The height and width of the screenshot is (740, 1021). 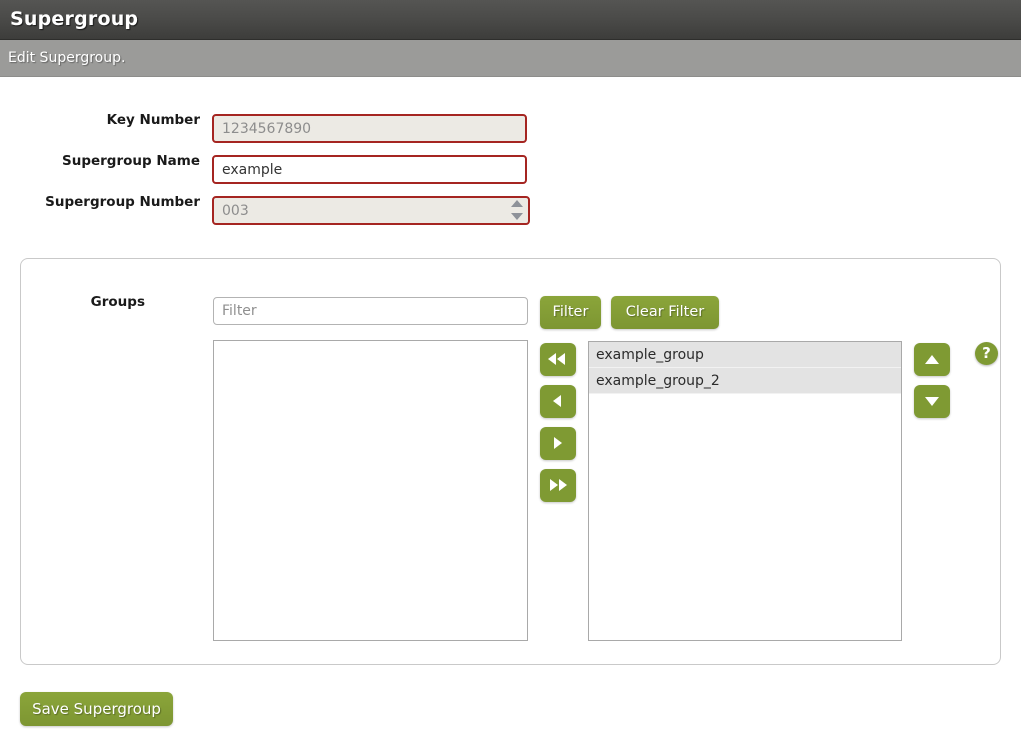 I want to click on supergroup-number-stepper, so click(x=518, y=212).